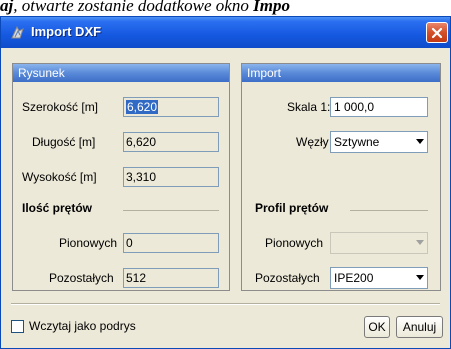 The width and height of the screenshot is (451, 349). I want to click on other-bars-field: 512, so click(171, 278).